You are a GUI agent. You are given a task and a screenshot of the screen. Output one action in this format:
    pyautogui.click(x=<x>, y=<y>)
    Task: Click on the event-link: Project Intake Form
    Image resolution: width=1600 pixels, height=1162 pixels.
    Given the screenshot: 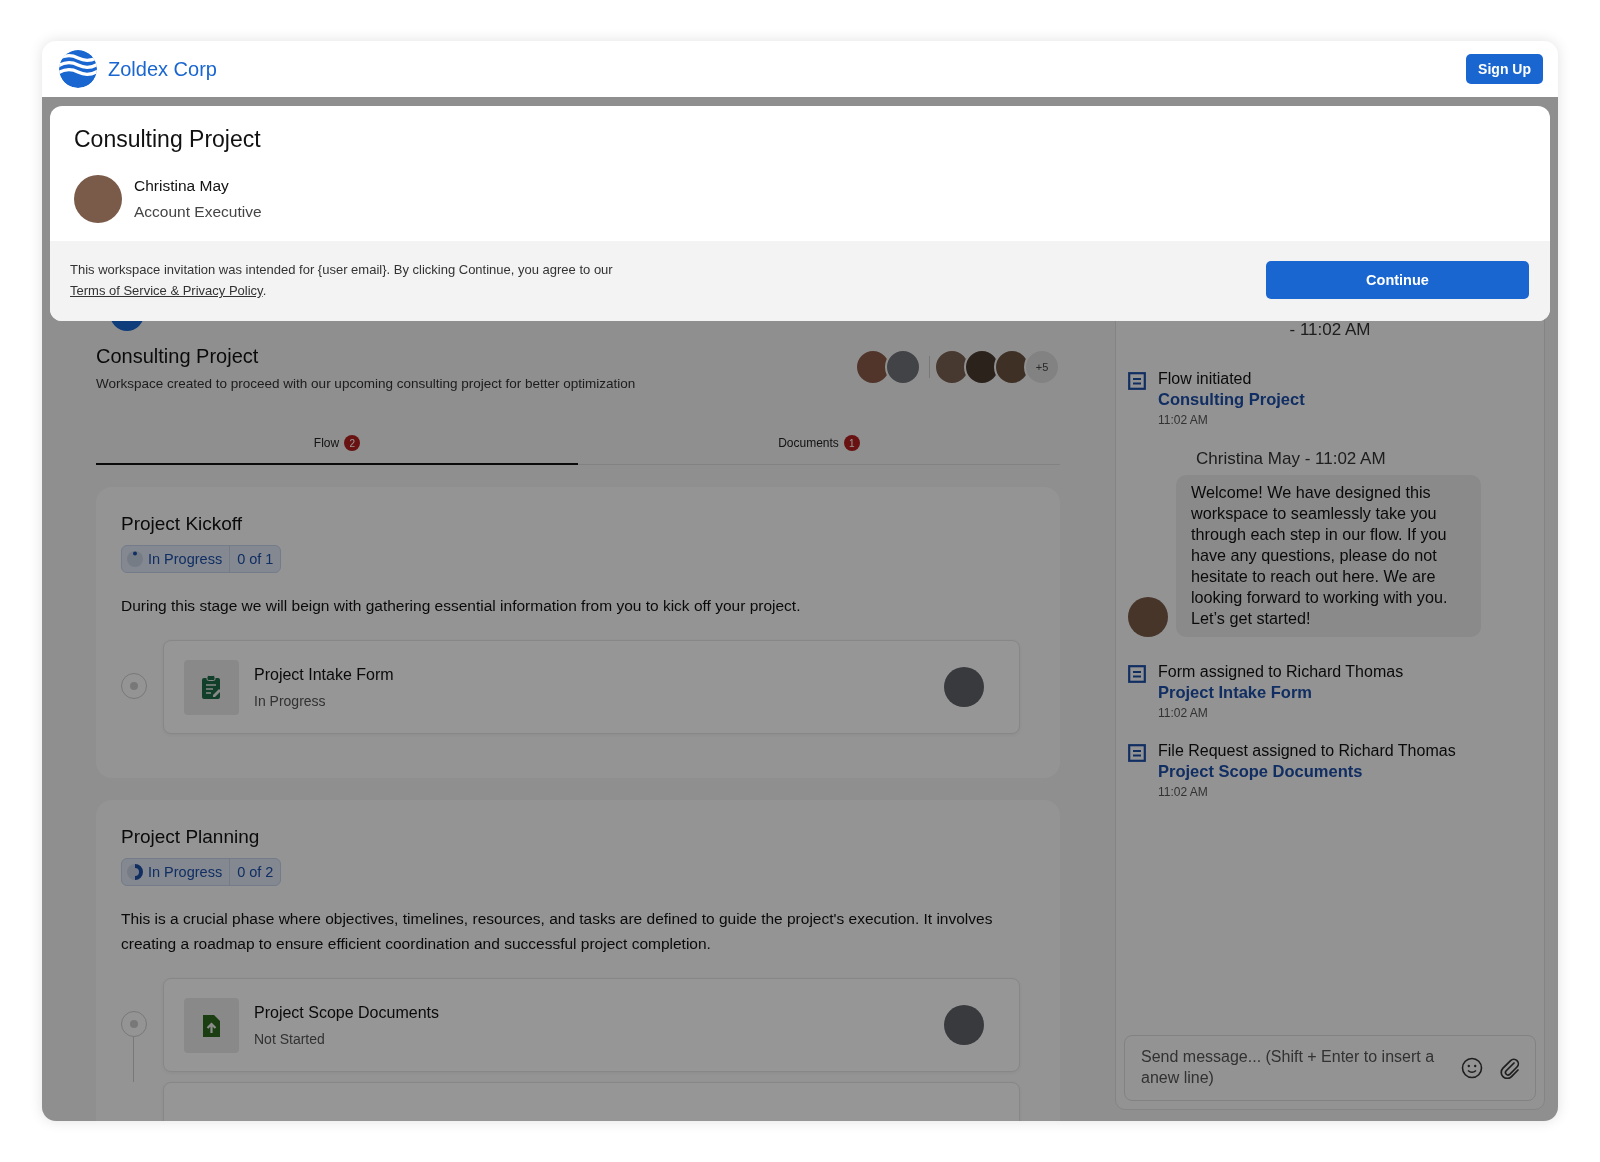 What is the action you would take?
    pyautogui.click(x=1281, y=692)
    